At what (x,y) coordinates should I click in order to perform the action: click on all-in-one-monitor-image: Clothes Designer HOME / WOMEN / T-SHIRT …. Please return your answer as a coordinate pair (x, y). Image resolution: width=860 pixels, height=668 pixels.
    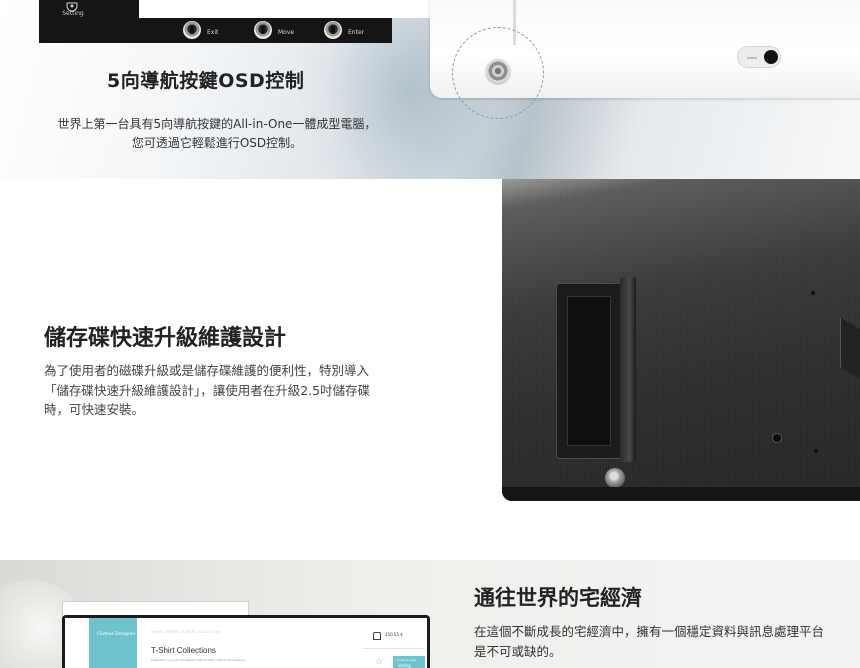
    Looking at the image, I should click on (246, 641).